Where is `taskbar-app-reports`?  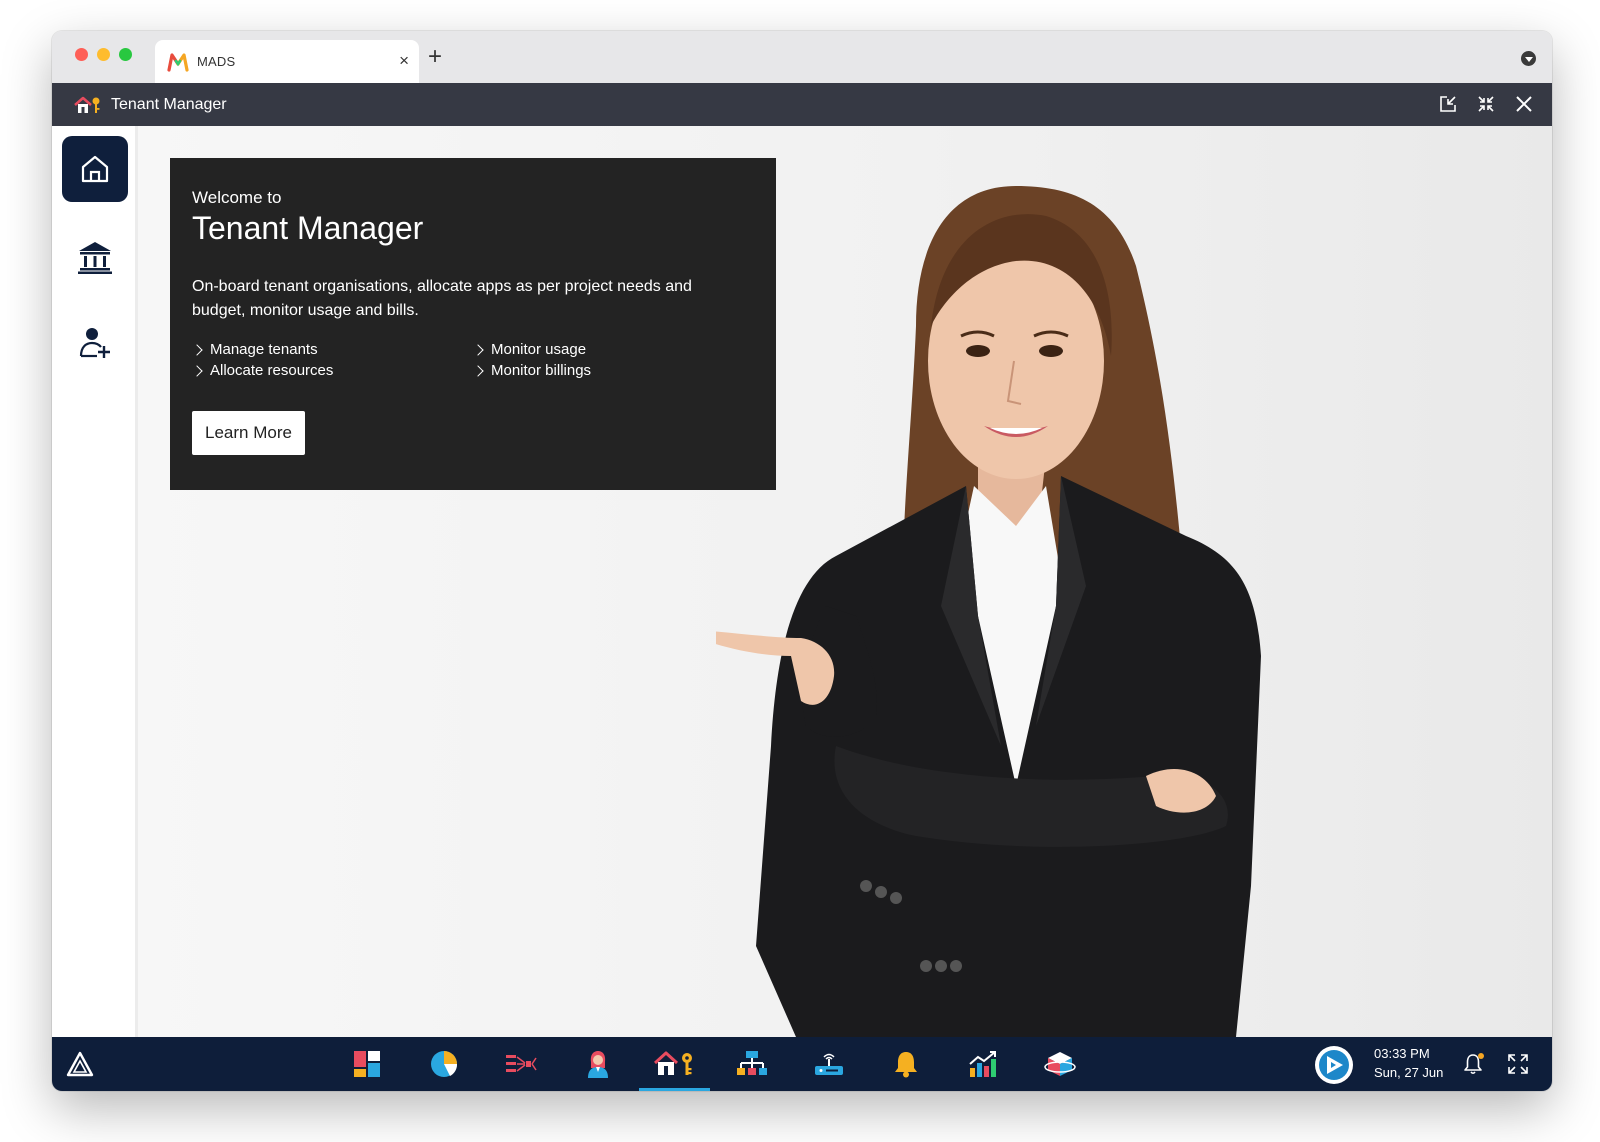 taskbar-app-reports is located at coordinates (982, 1064).